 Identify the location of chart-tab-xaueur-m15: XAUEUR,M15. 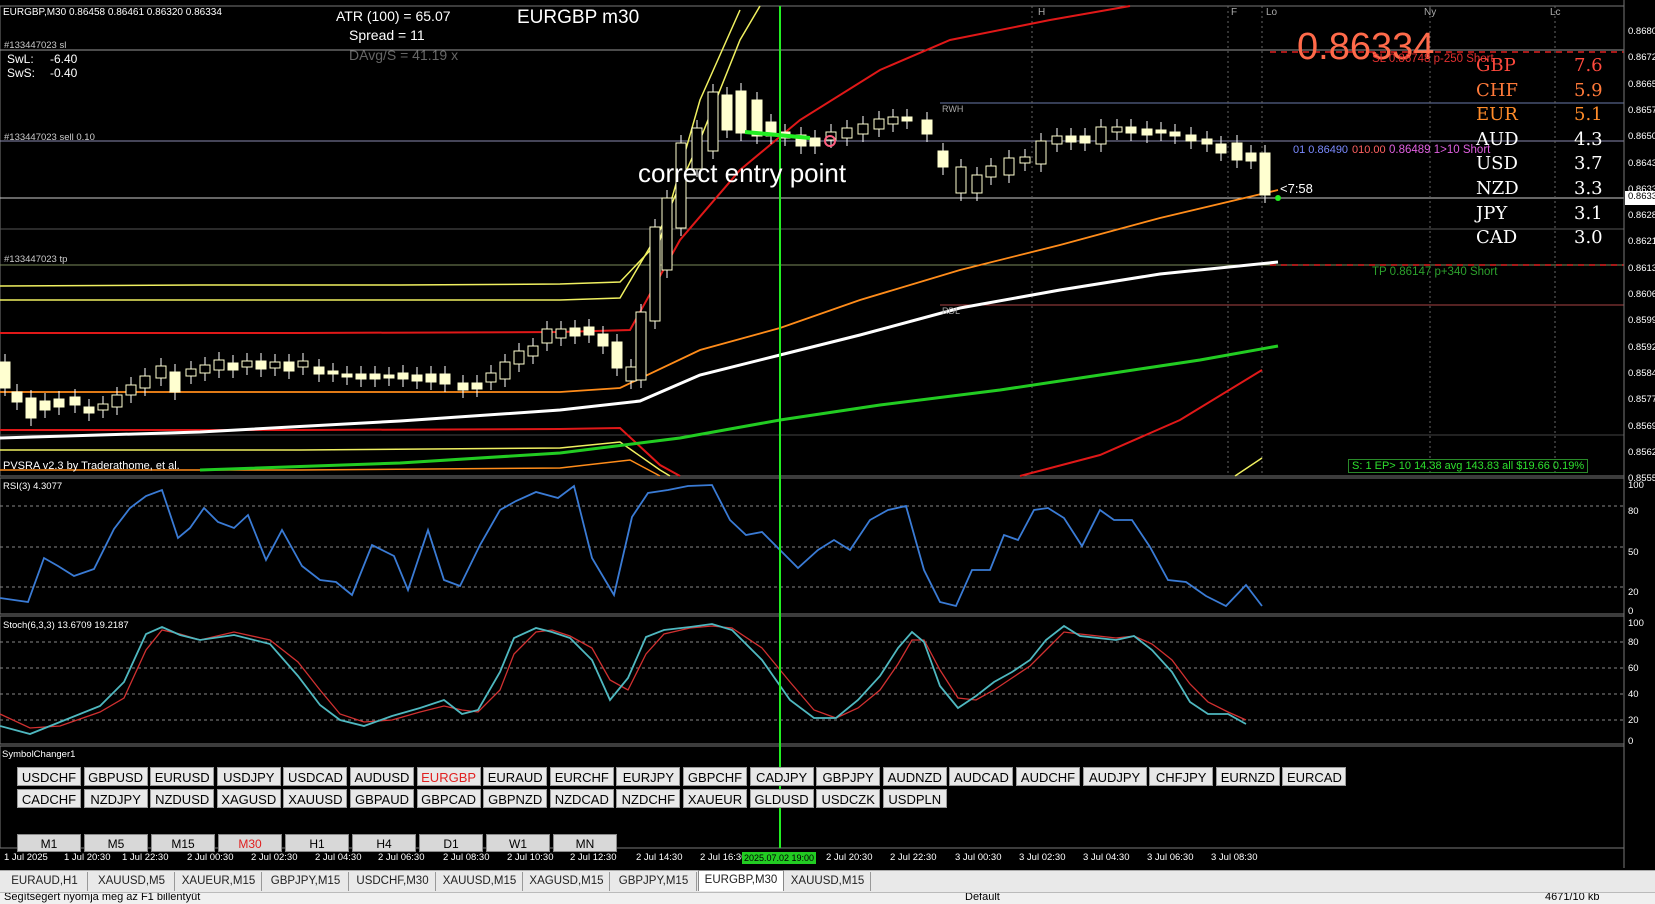
(219, 881).